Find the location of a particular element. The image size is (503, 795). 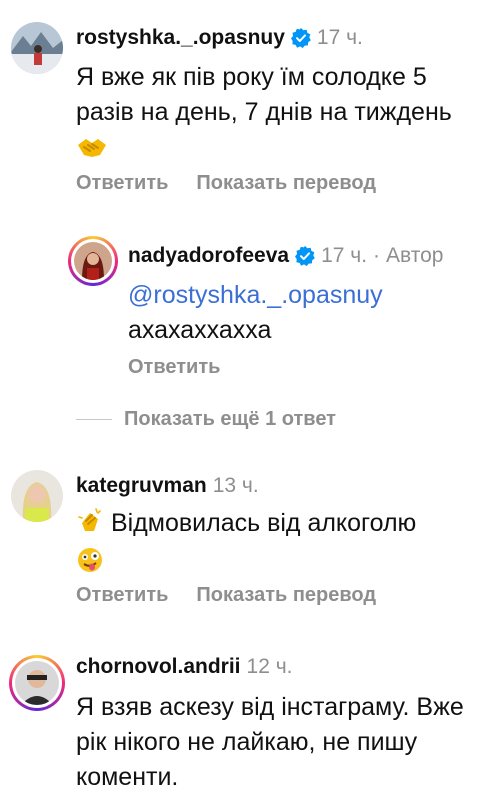

divider-line is located at coordinates (94, 419).